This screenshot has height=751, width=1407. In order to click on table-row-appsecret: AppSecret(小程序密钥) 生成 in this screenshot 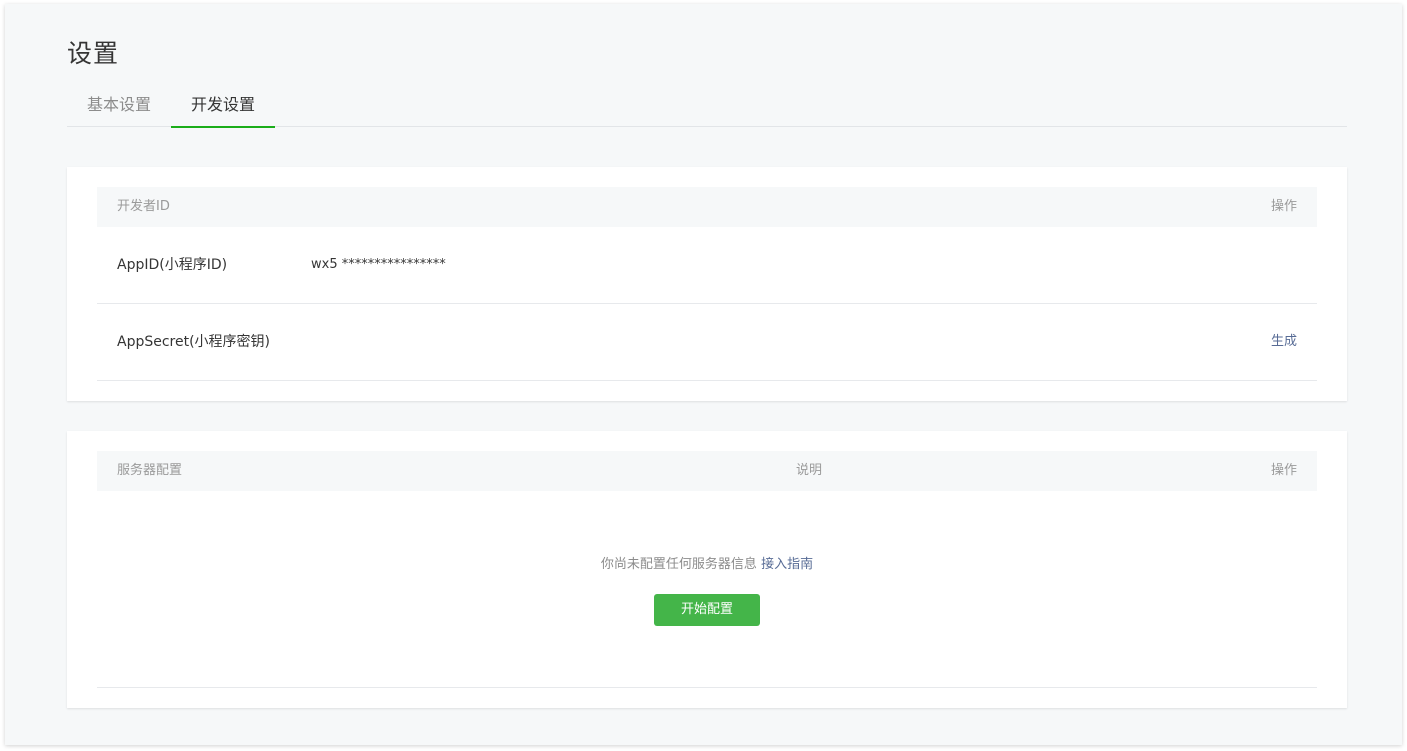, I will do `click(707, 342)`.